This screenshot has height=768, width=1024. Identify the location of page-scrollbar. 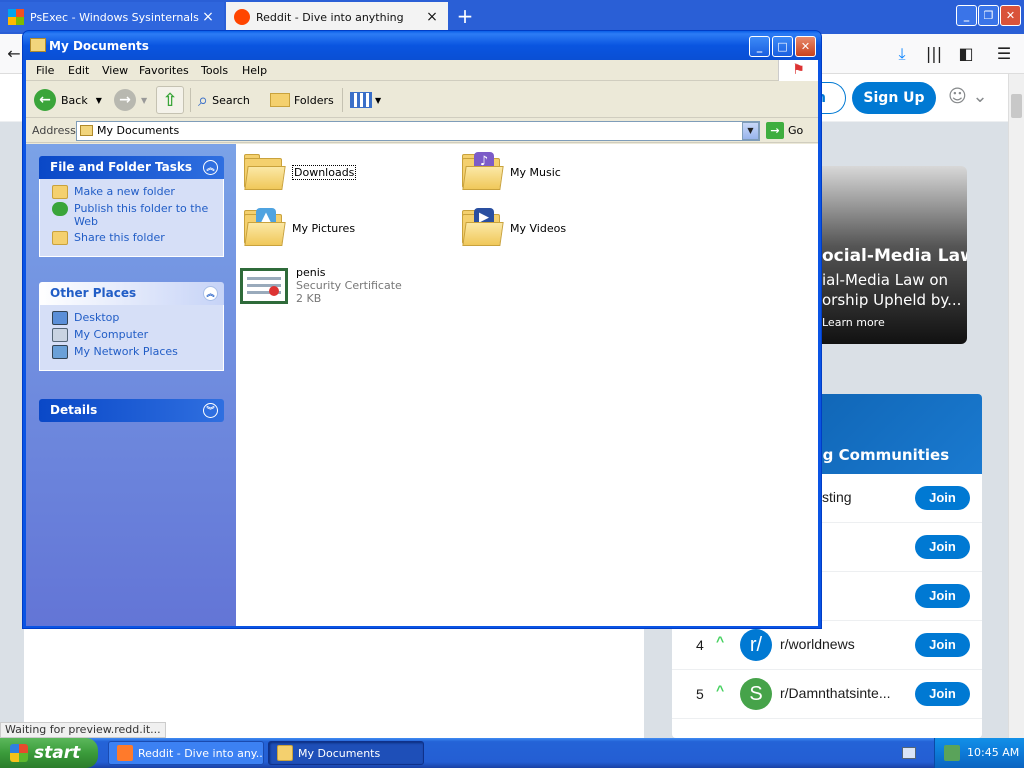
(1016, 406).